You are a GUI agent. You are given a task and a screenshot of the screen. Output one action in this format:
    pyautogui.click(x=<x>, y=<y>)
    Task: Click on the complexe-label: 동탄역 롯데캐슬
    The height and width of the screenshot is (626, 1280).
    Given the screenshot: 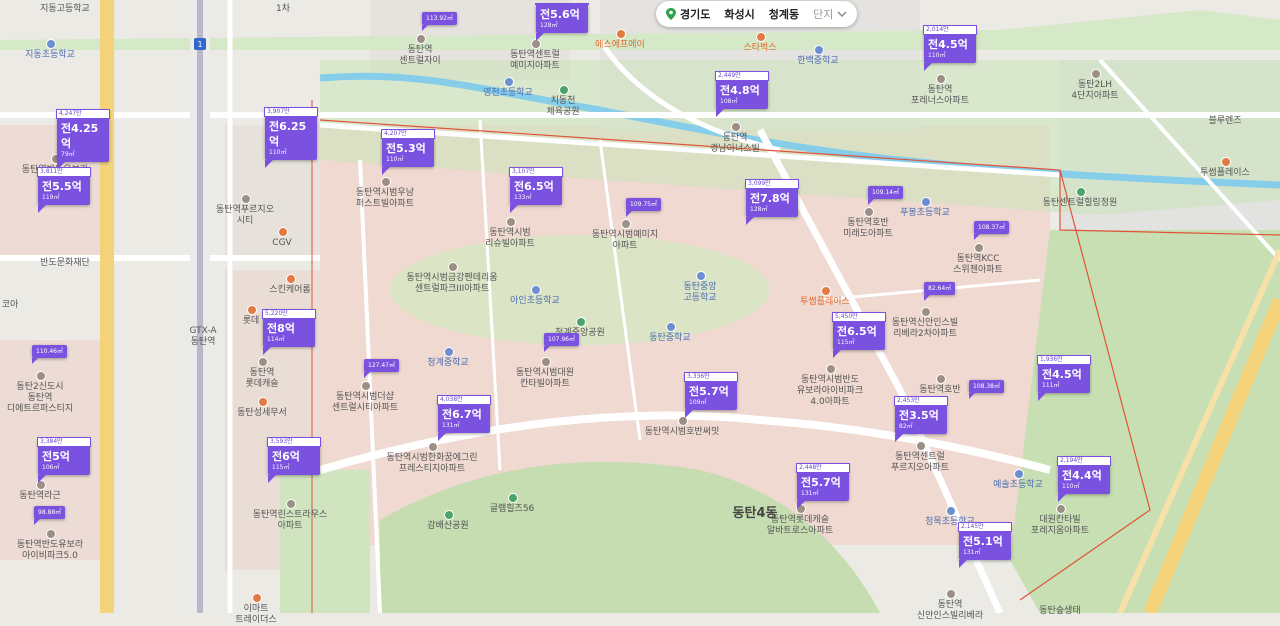 What is the action you would take?
    pyautogui.click(x=261, y=379)
    